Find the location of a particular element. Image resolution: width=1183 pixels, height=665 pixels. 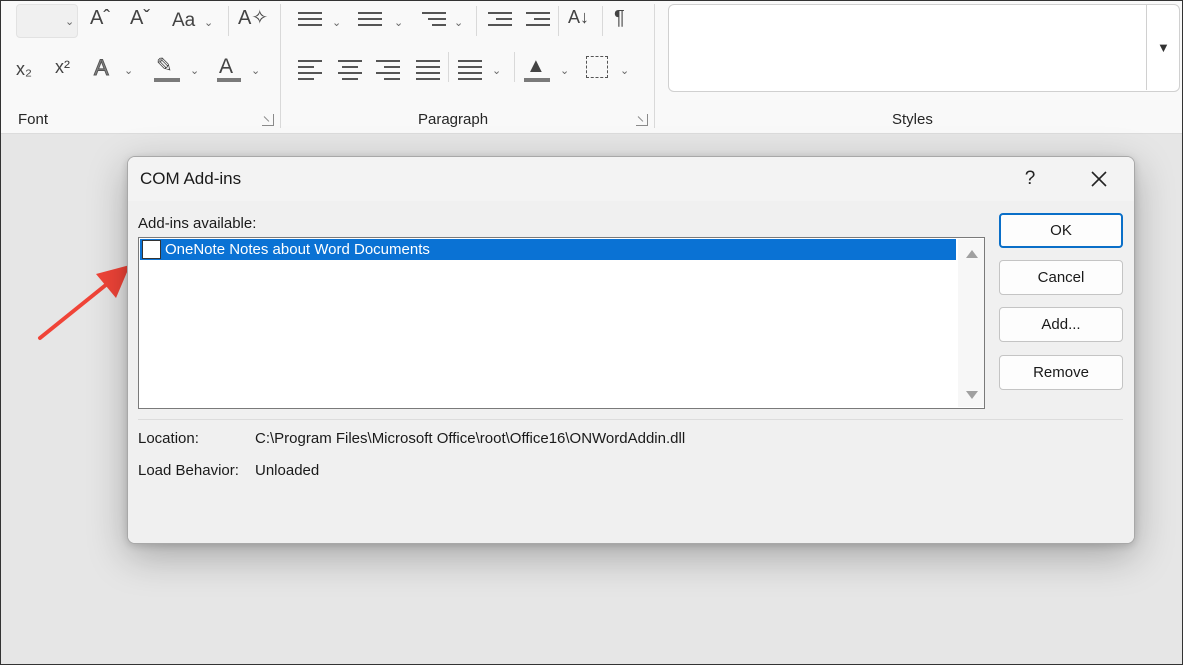

multilevel-list-icon is located at coordinates (434, 22).